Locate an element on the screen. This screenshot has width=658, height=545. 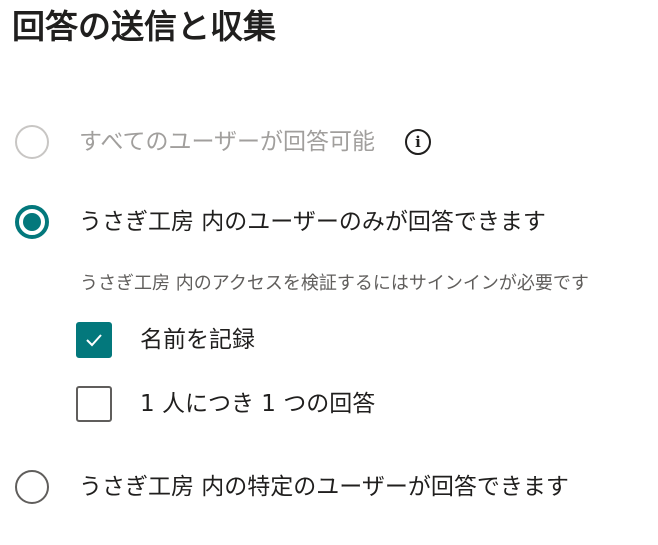
radio-button-org-users is located at coordinates (32, 222).